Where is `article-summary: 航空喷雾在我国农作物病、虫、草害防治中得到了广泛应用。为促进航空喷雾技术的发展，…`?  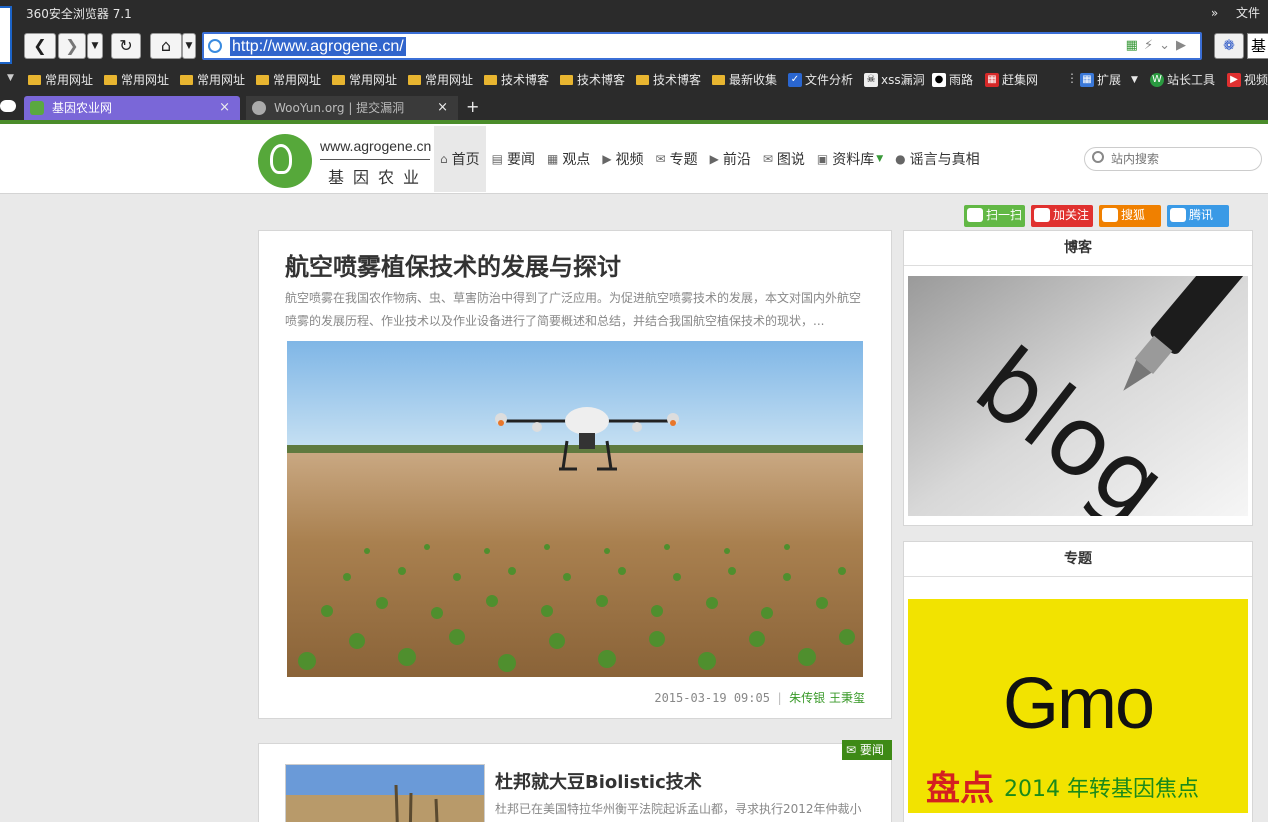 article-summary: 航空喷雾在我国农作物病、虫、草害防治中得到了广泛应用。为促进航空喷雾技术的发展，… is located at coordinates (573, 309).